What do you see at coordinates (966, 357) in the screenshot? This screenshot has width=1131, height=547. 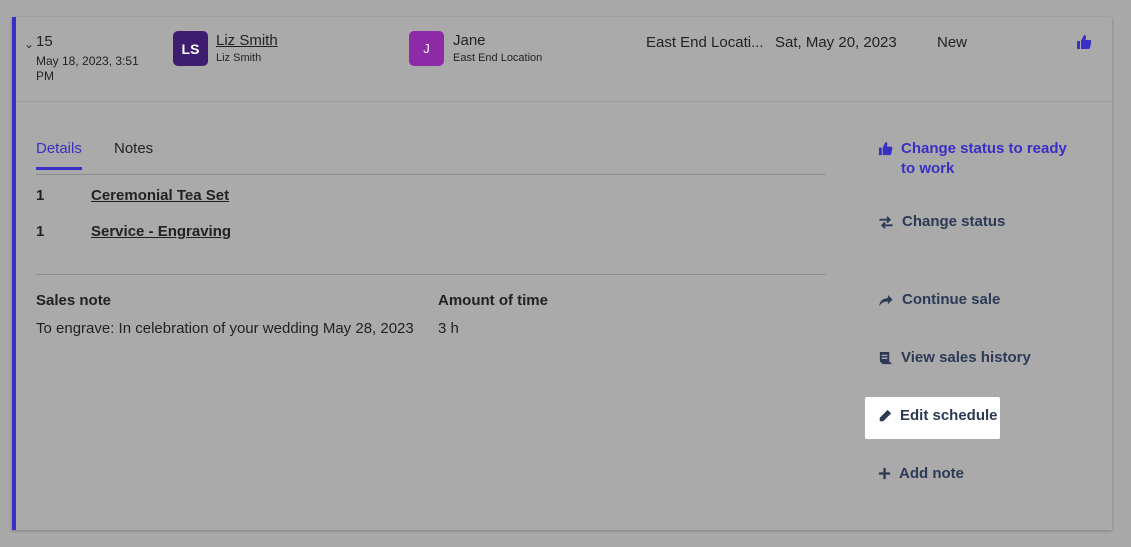 I see `view-sales-history-label: View sales history` at bounding box center [966, 357].